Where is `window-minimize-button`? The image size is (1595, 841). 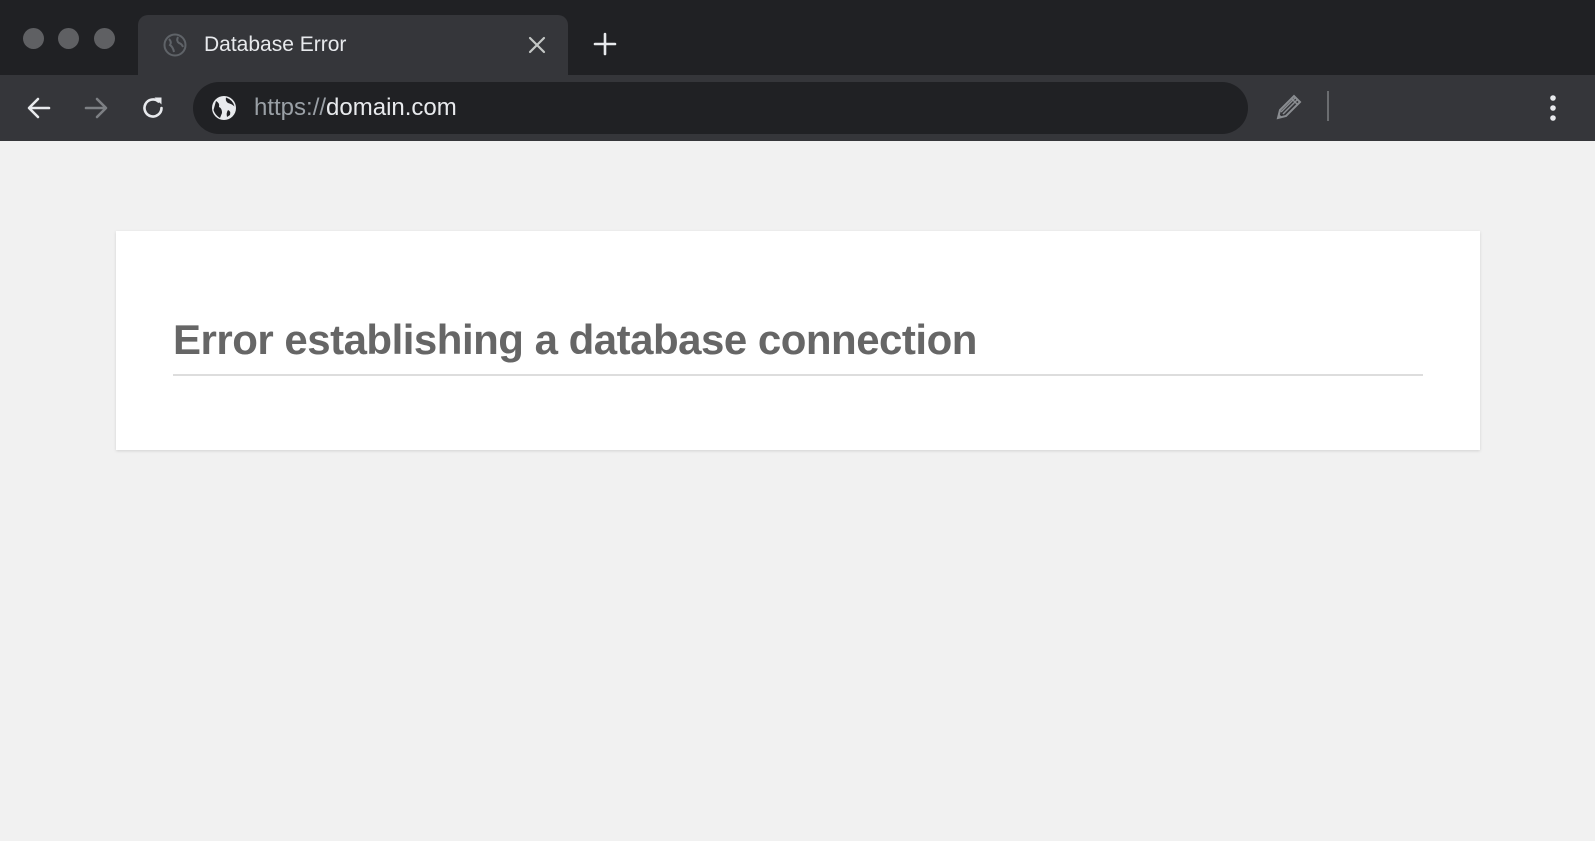 window-minimize-button is located at coordinates (68, 38).